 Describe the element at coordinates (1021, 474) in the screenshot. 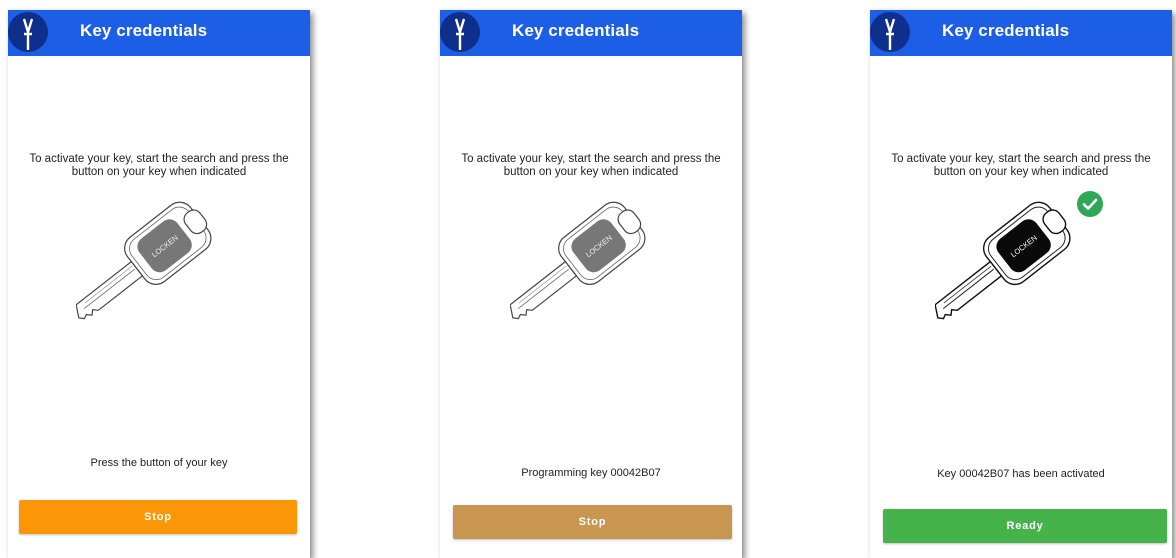

I see `status-text: Key 00042B07 has been activated` at that location.